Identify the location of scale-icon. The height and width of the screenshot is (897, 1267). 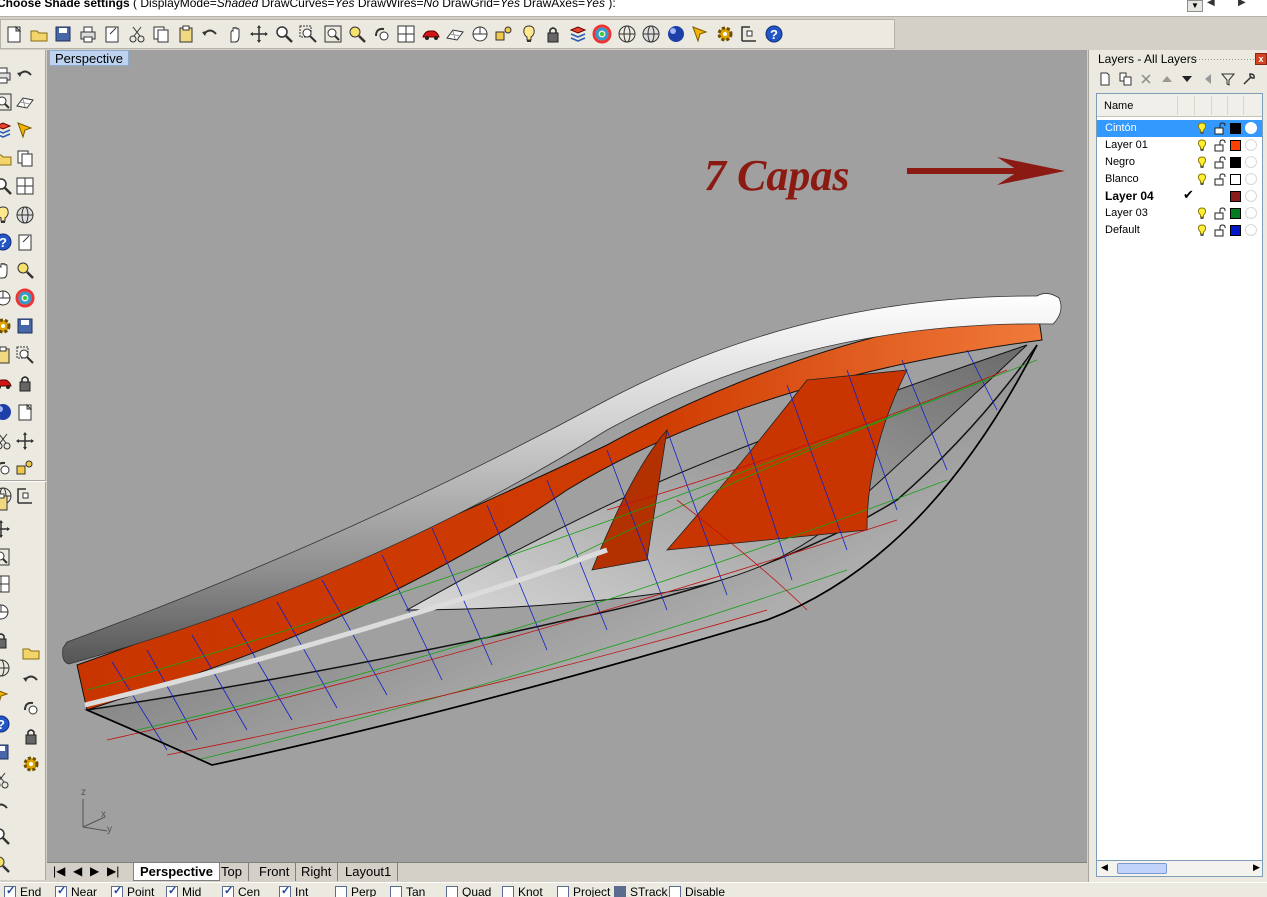
(25, 383).